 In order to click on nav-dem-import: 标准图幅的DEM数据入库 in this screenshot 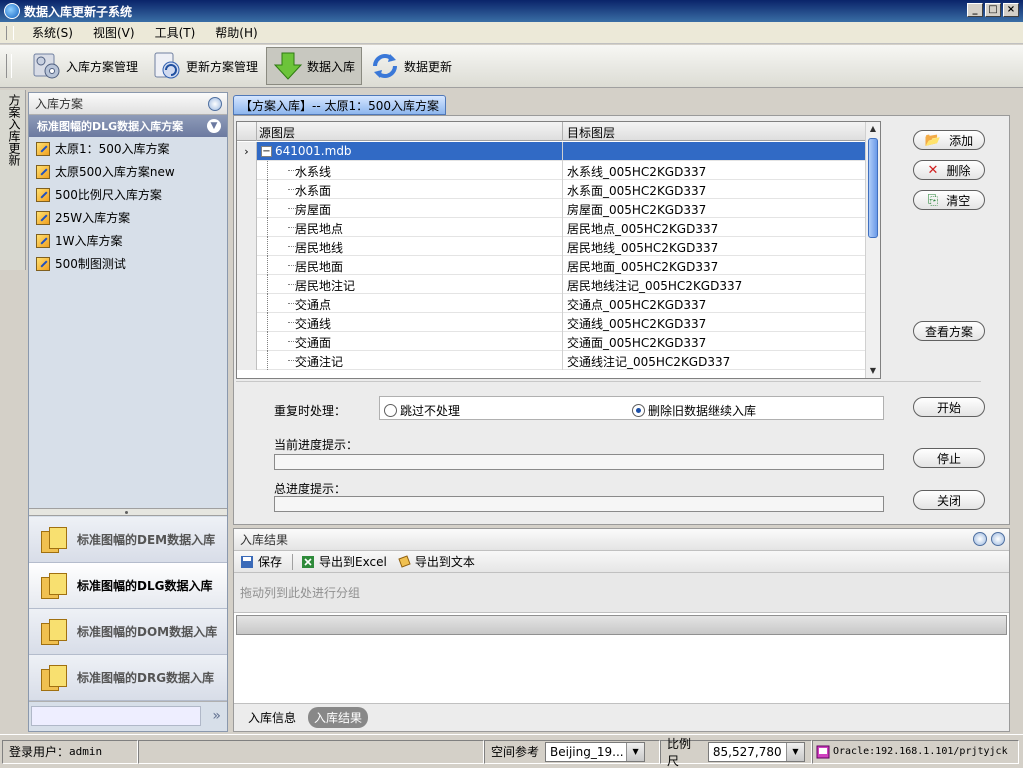, I will do `click(128, 540)`.